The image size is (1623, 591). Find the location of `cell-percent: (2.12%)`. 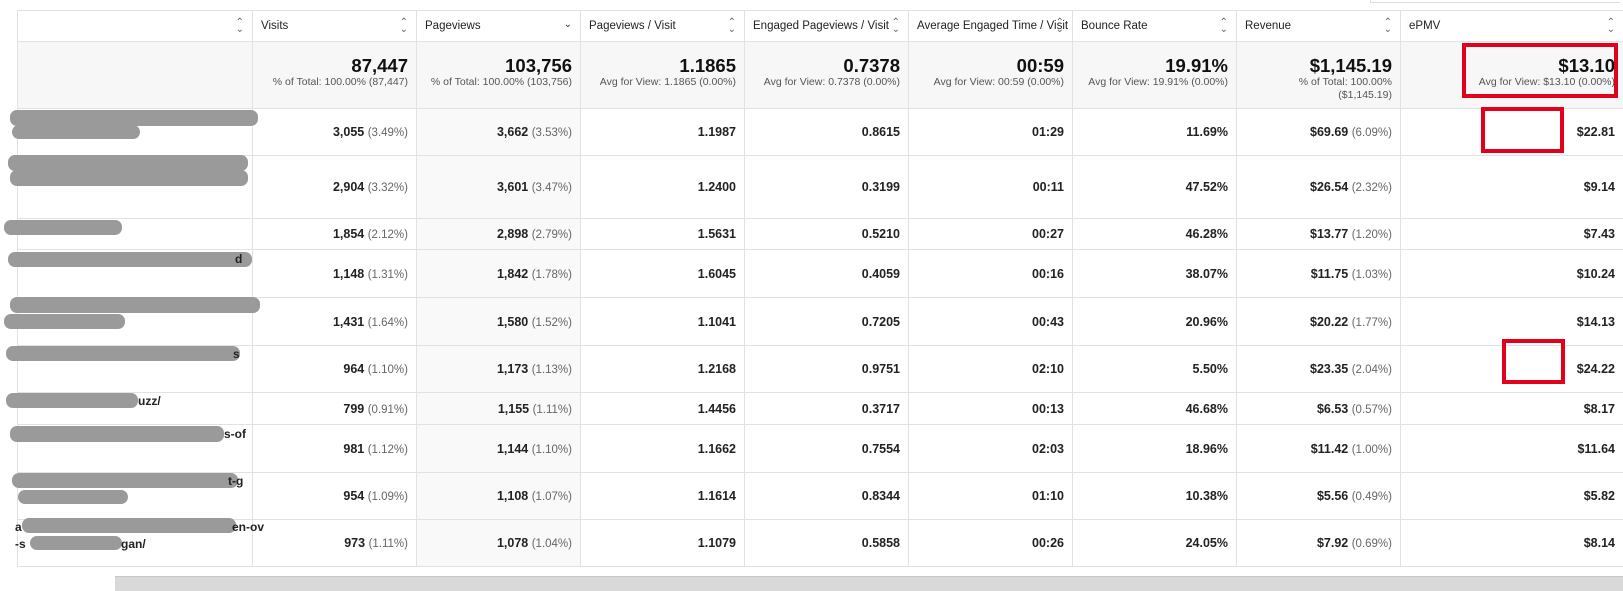

cell-percent: (2.12%) is located at coordinates (387, 235).